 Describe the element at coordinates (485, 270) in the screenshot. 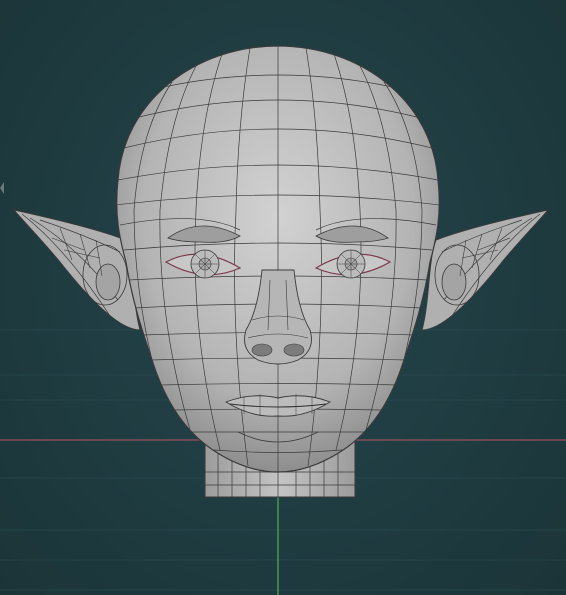

I see `right-ear` at that location.